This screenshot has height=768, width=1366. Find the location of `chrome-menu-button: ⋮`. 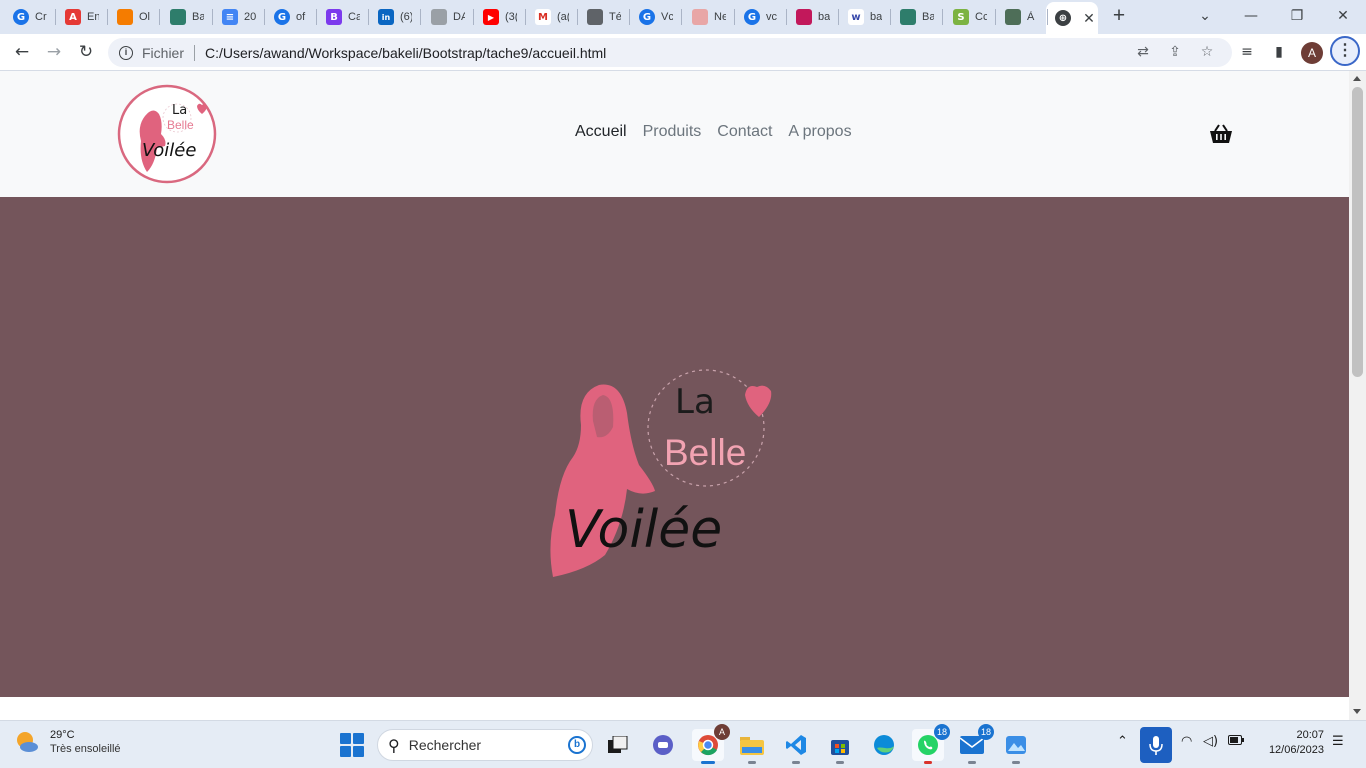

chrome-menu-button: ⋮ is located at coordinates (1345, 51).